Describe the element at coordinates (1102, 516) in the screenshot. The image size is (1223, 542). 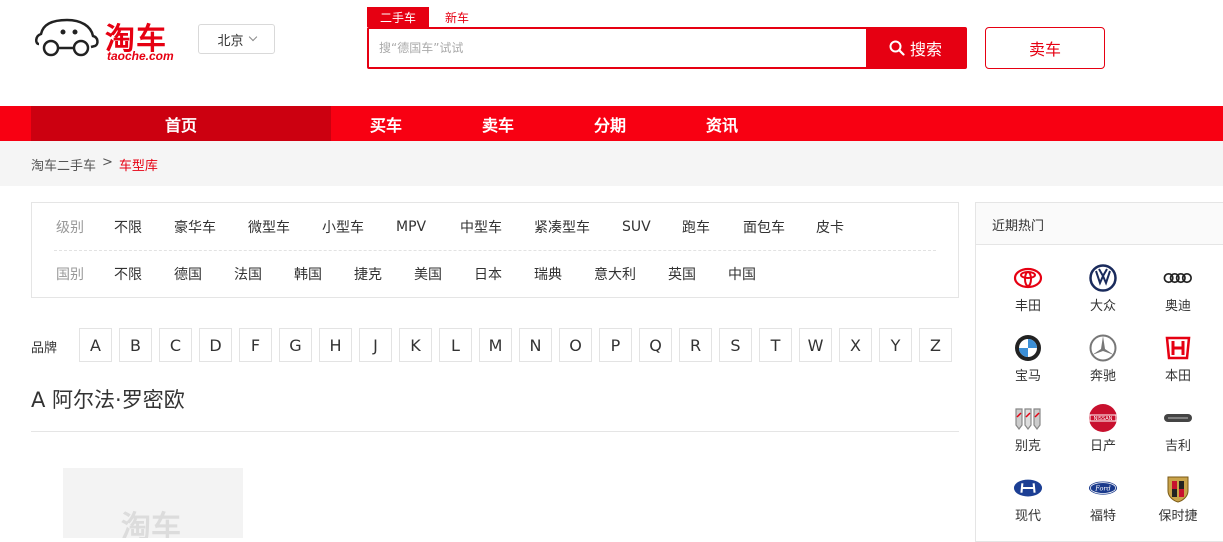
I see `hot-brand-name: 福特` at that location.